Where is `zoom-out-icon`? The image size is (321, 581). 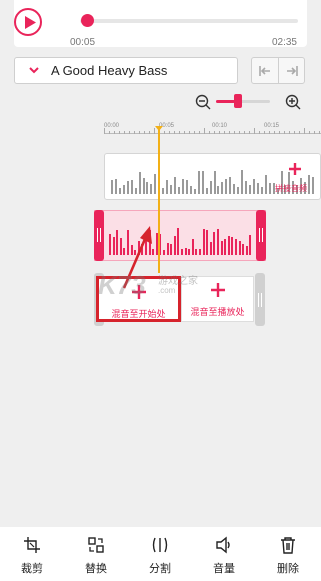
zoom-out-icon is located at coordinates (203, 102).